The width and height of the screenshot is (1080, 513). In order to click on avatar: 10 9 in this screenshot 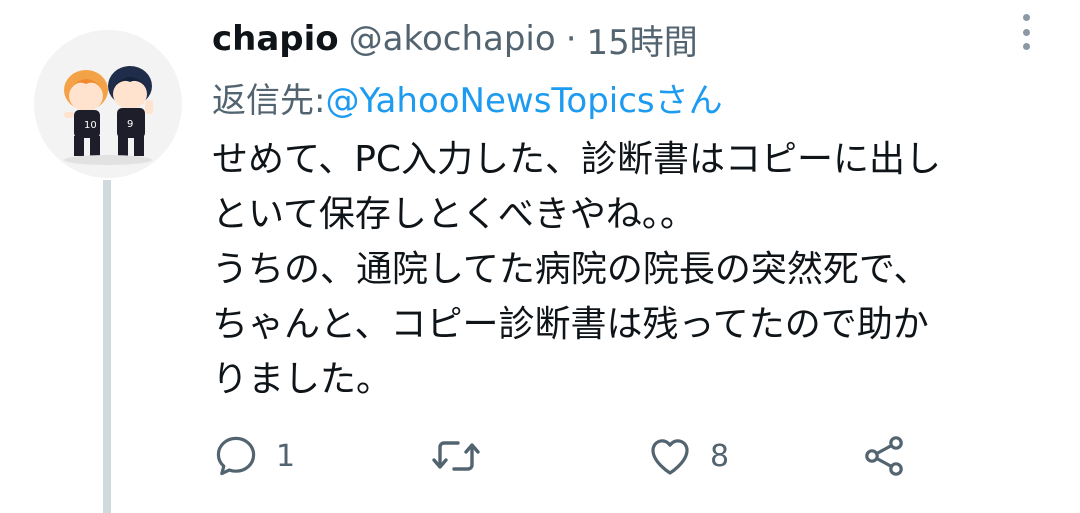, I will do `click(108, 104)`.